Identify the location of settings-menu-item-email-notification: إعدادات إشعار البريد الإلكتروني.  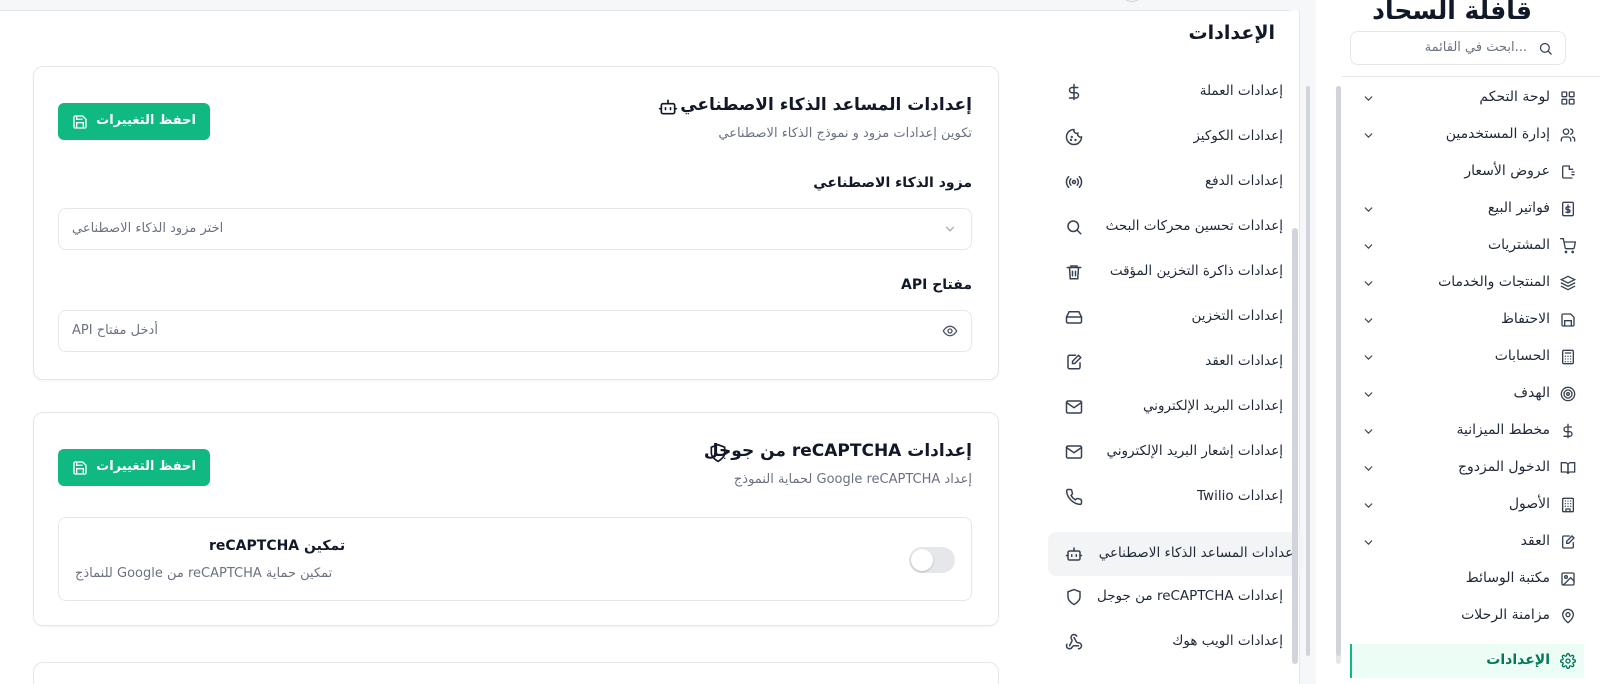
(1175, 452).